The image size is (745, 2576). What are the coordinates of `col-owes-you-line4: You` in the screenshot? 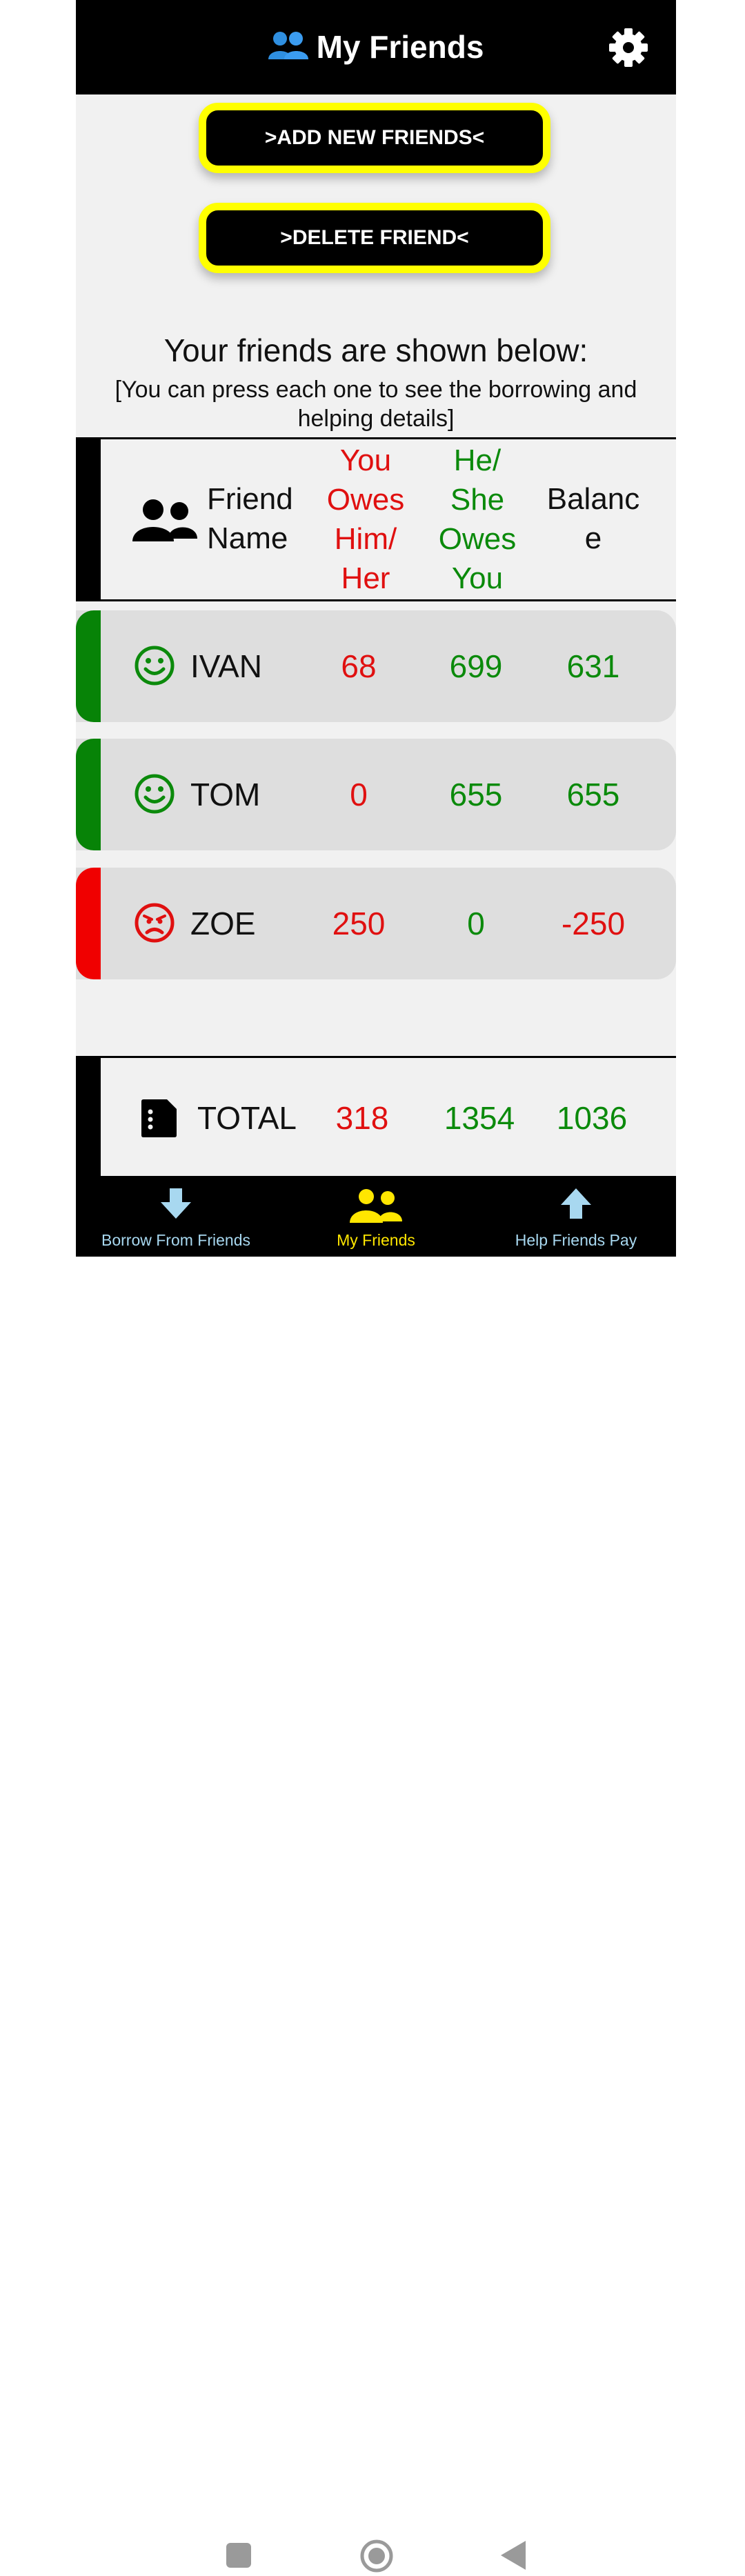 It's located at (477, 578).